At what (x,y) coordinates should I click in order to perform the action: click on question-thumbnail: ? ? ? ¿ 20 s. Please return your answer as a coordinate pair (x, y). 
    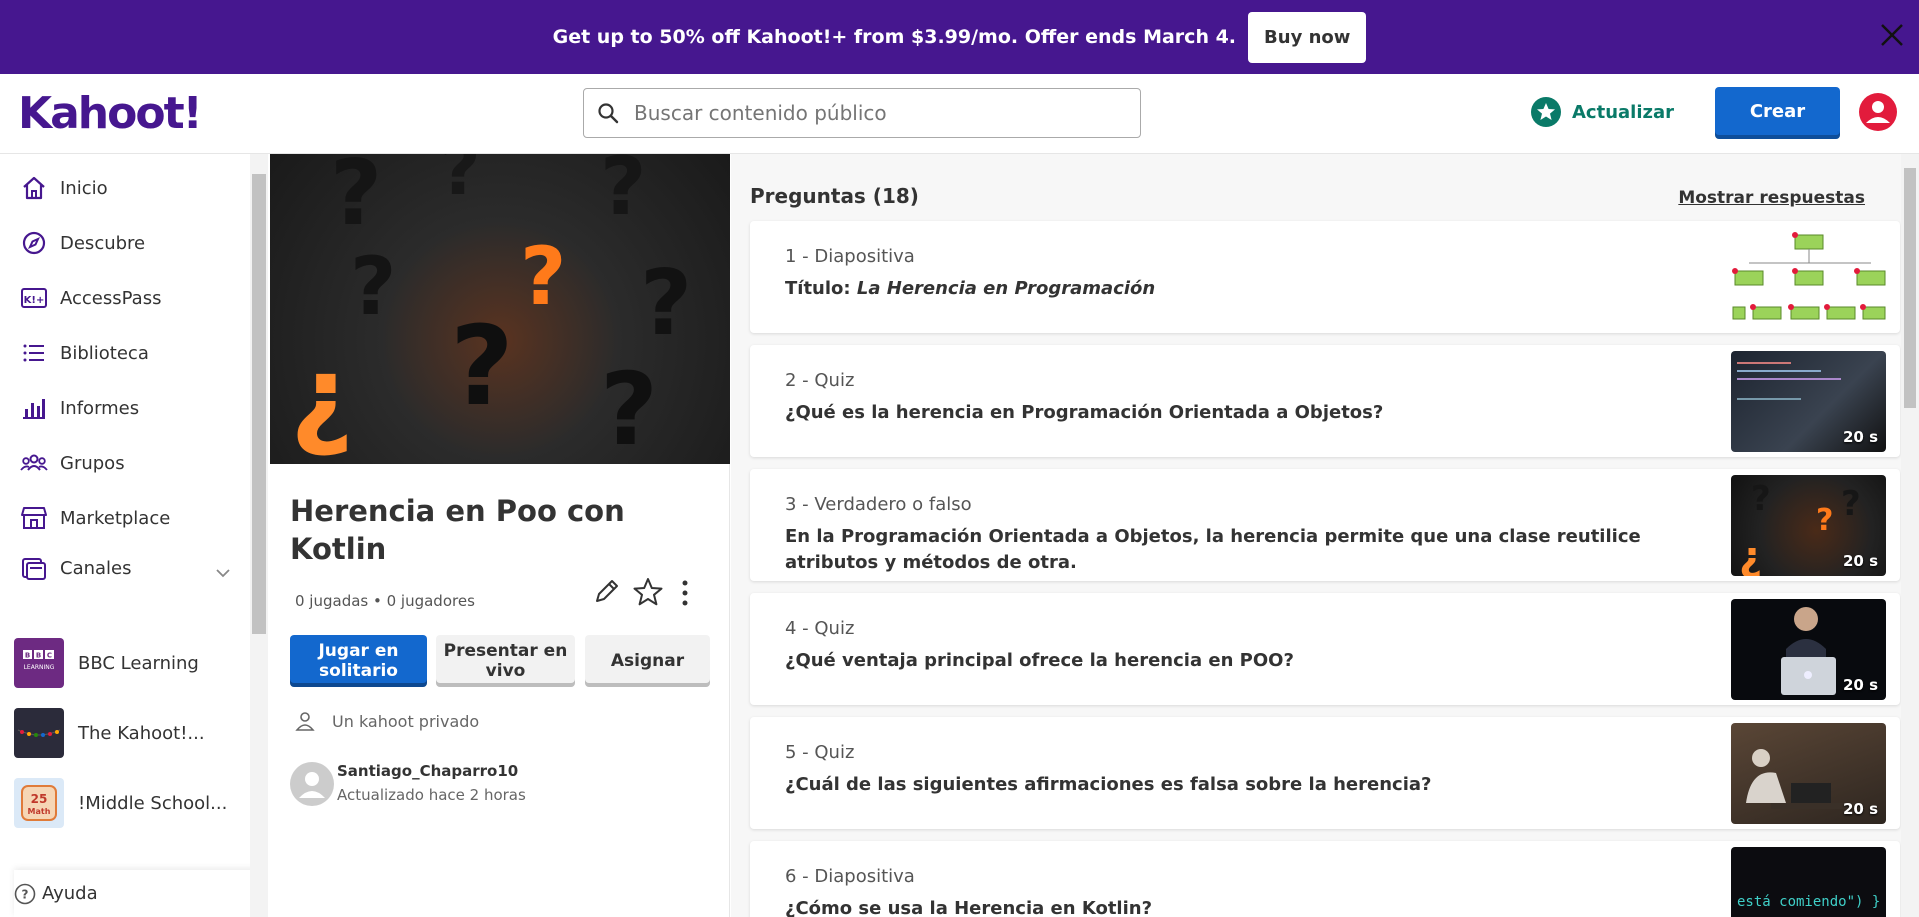
    Looking at the image, I should click on (1808, 525).